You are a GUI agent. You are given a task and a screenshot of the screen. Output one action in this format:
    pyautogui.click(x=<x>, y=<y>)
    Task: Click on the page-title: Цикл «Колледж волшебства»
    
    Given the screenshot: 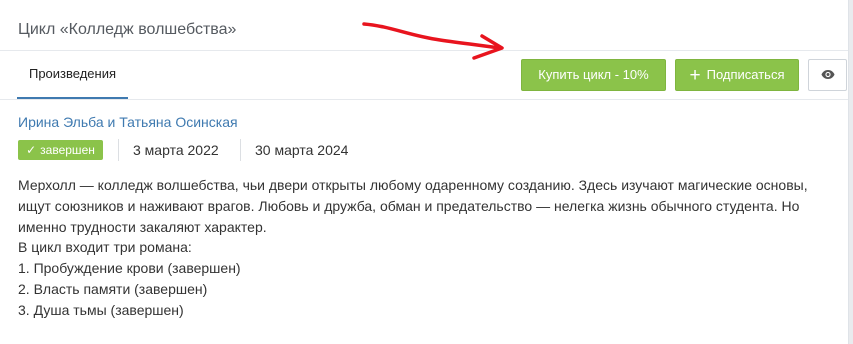 What is the action you would take?
    pyautogui.click(x=127, y=29)
    